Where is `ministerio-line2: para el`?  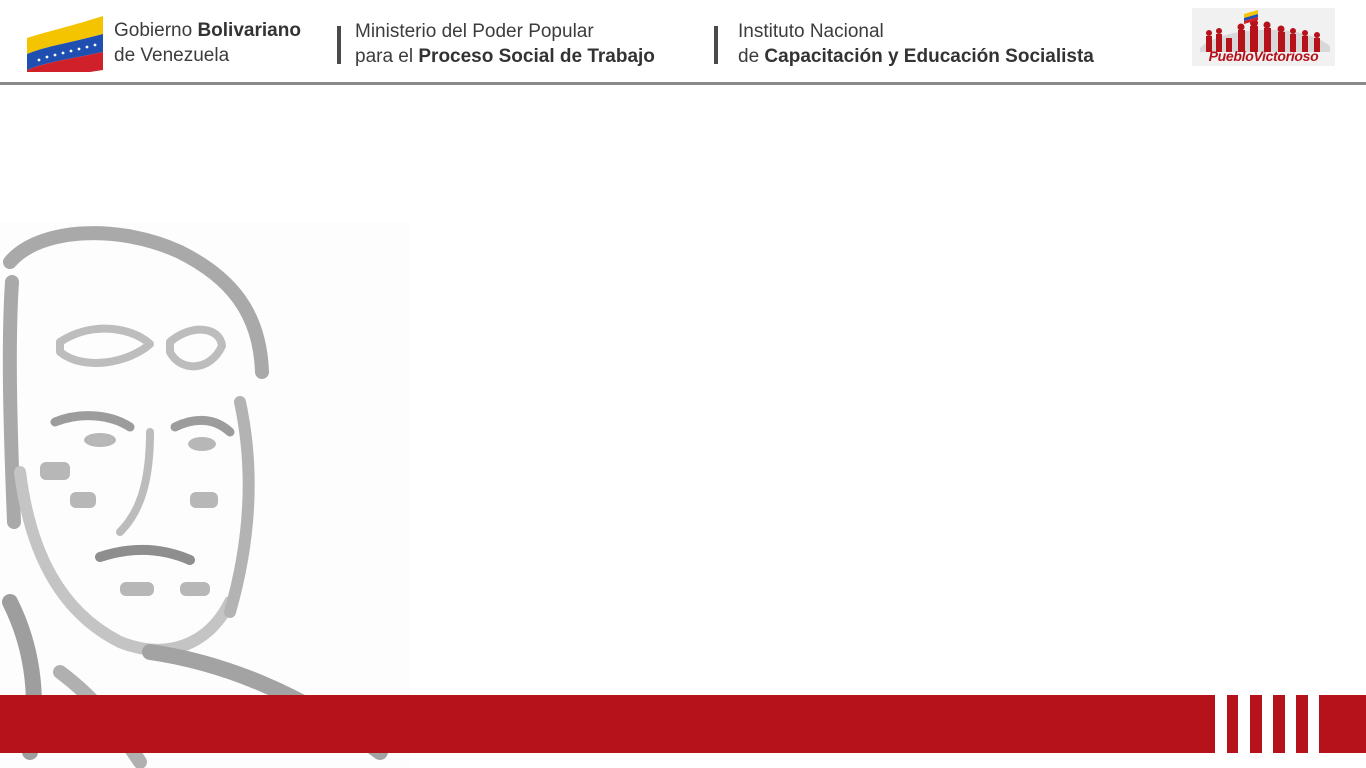
ministerio-line2: para el is located at coordinates (387, 56).